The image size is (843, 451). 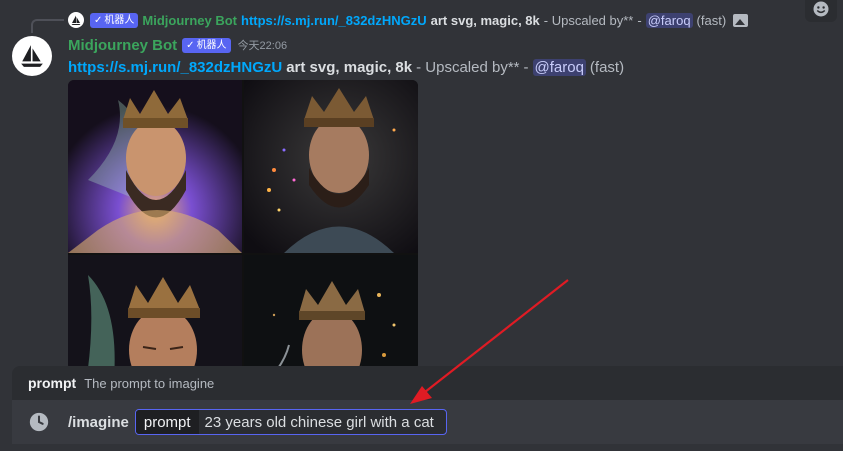 What do you see at coordinates (669, 20) in the screenshot?
I see `reply-mention: @faroq` at bounding box center [669, 20].